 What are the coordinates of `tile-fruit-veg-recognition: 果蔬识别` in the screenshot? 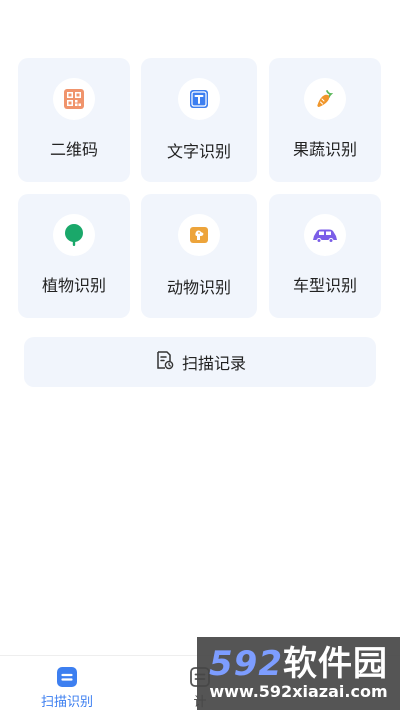 It's located at (325, 120).